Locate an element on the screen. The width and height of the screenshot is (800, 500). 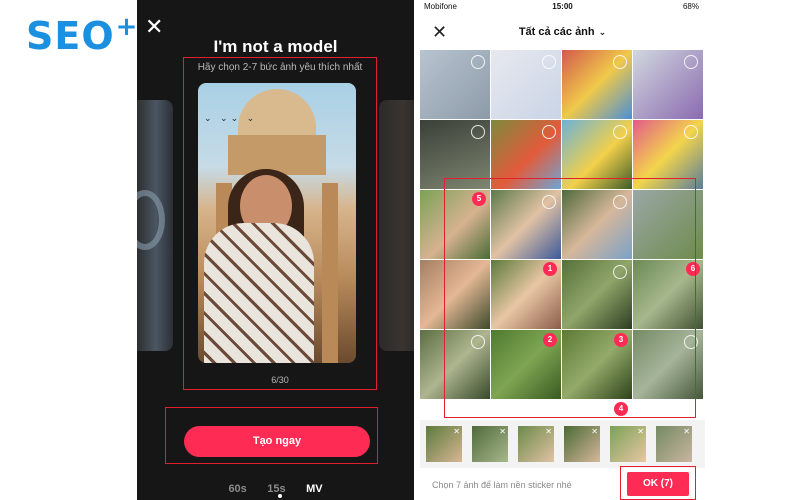
tab-mv: MV is located at coordinates (314, 489).